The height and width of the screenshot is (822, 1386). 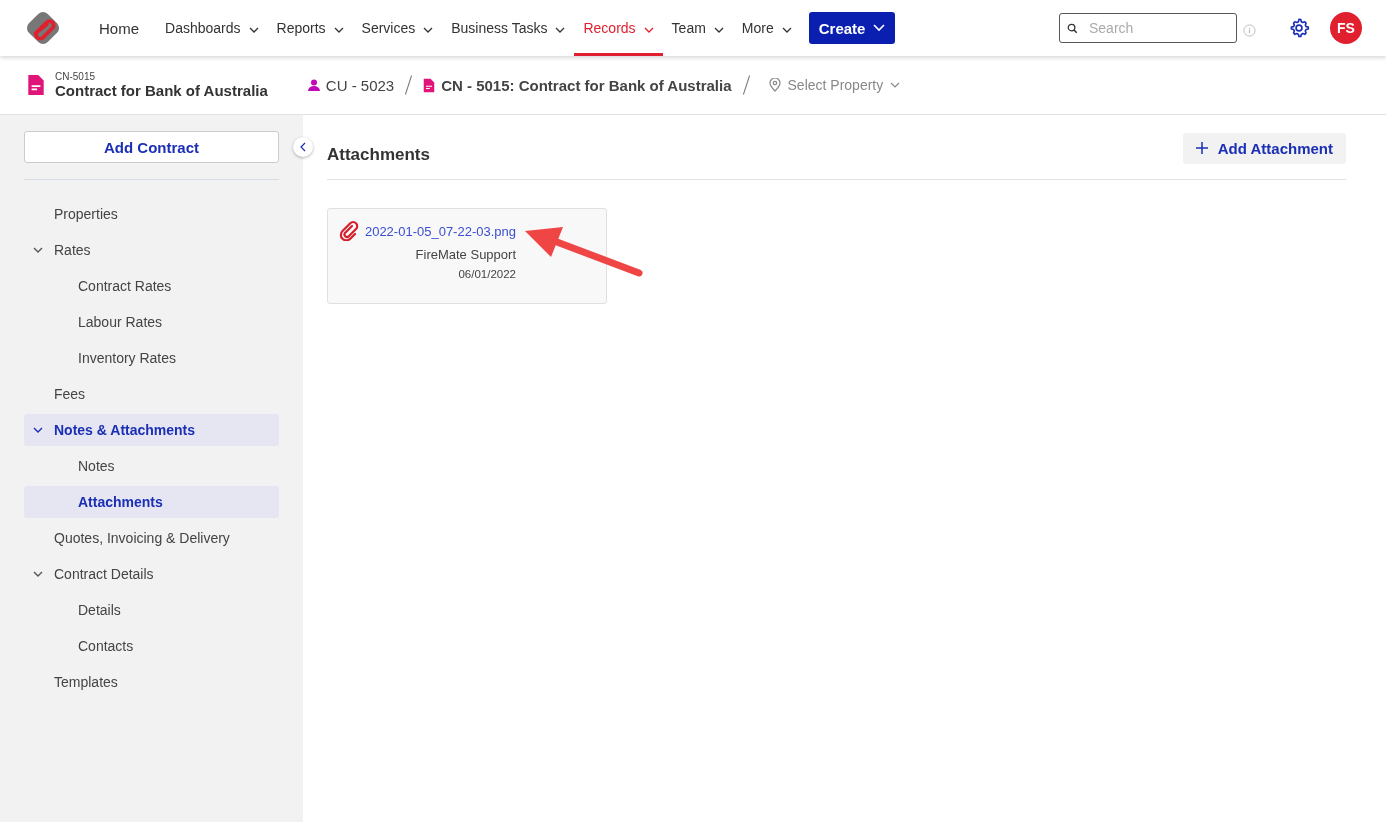 I want to click on create-button: Create, so click(x=852, y=28).